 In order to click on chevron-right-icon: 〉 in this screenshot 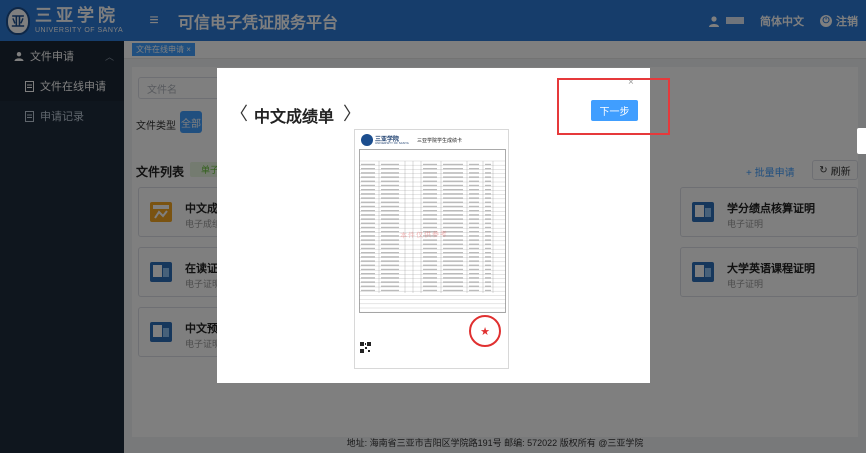, I will do `click(352, 113)`.